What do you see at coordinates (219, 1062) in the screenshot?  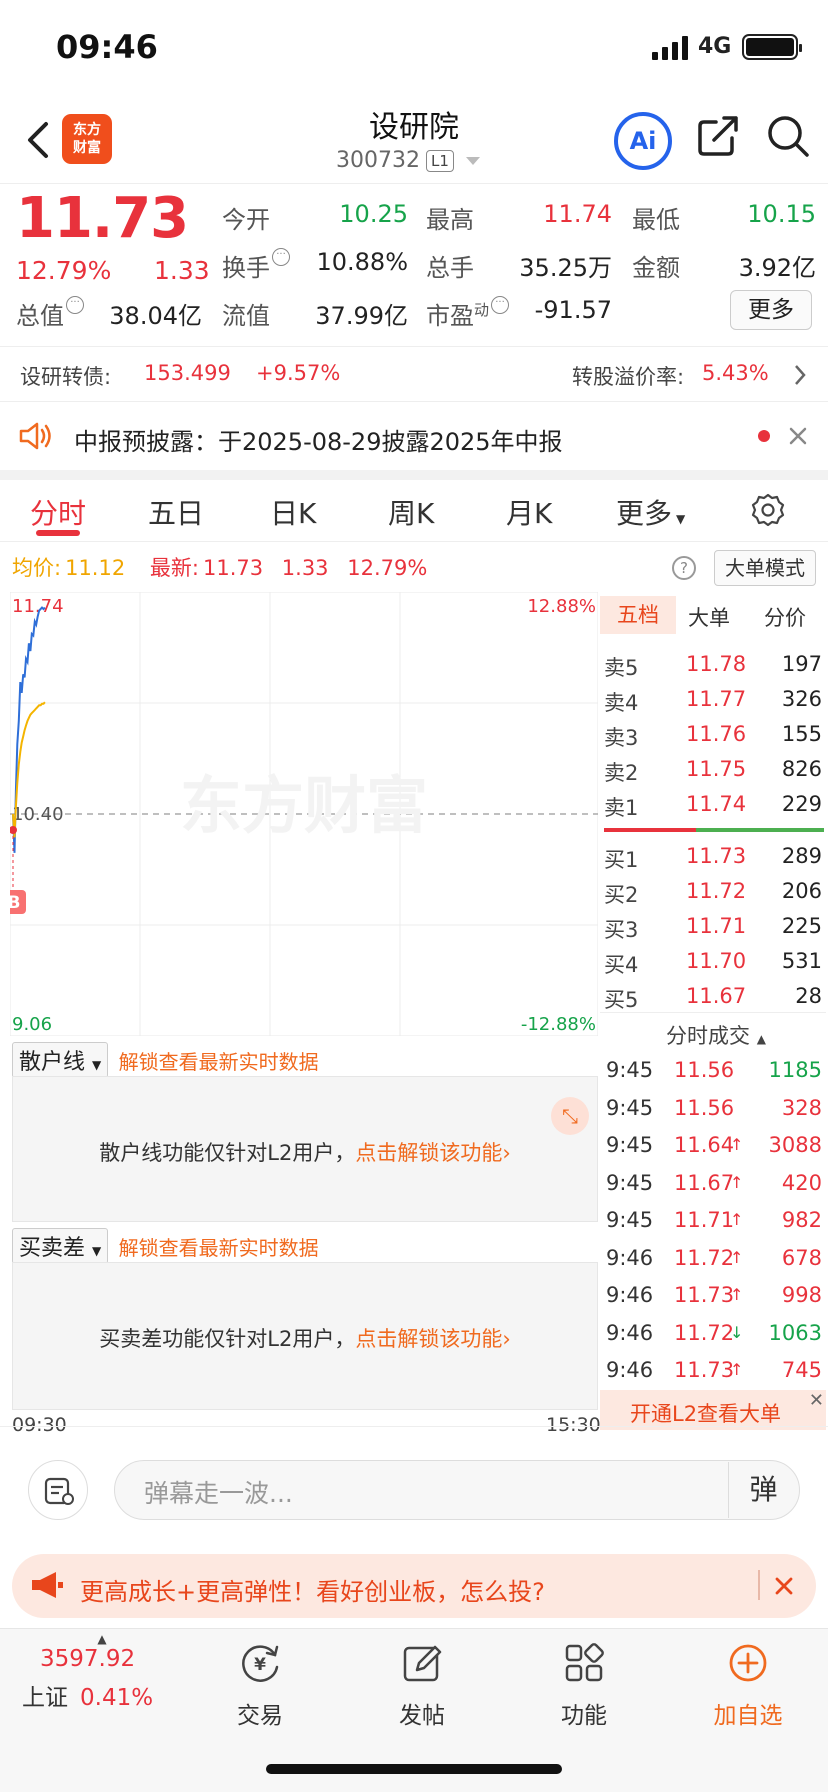 I see `unlock-link-1: 解锁查看最新实时数据` at bounding box center [219, 1062].